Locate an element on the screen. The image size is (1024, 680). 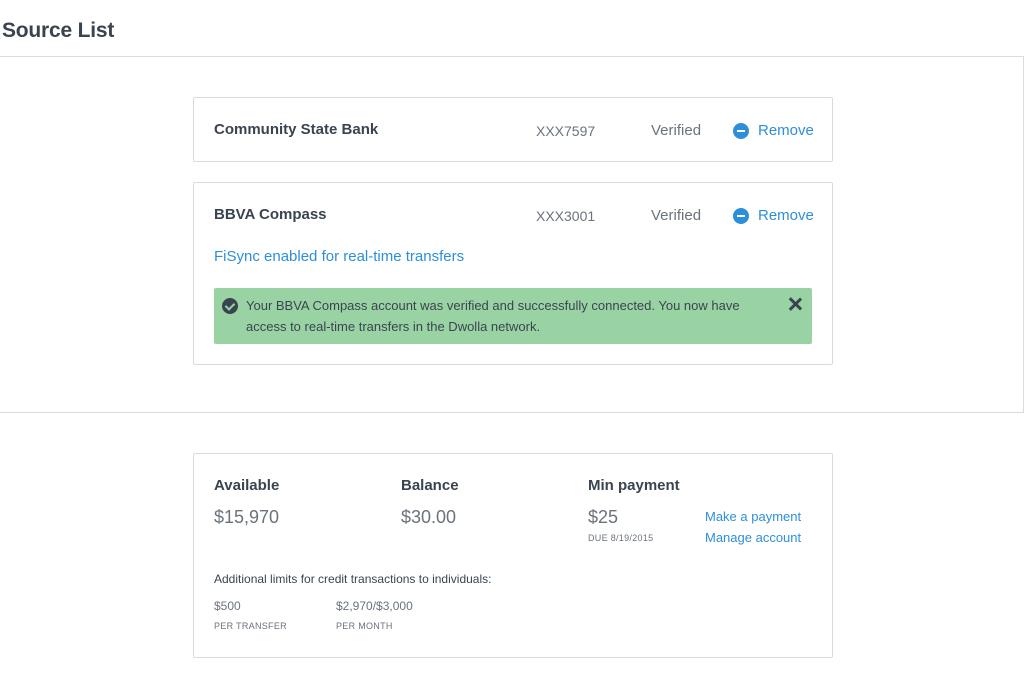
available-value: $15,970 is located at coordinates (247, 517).